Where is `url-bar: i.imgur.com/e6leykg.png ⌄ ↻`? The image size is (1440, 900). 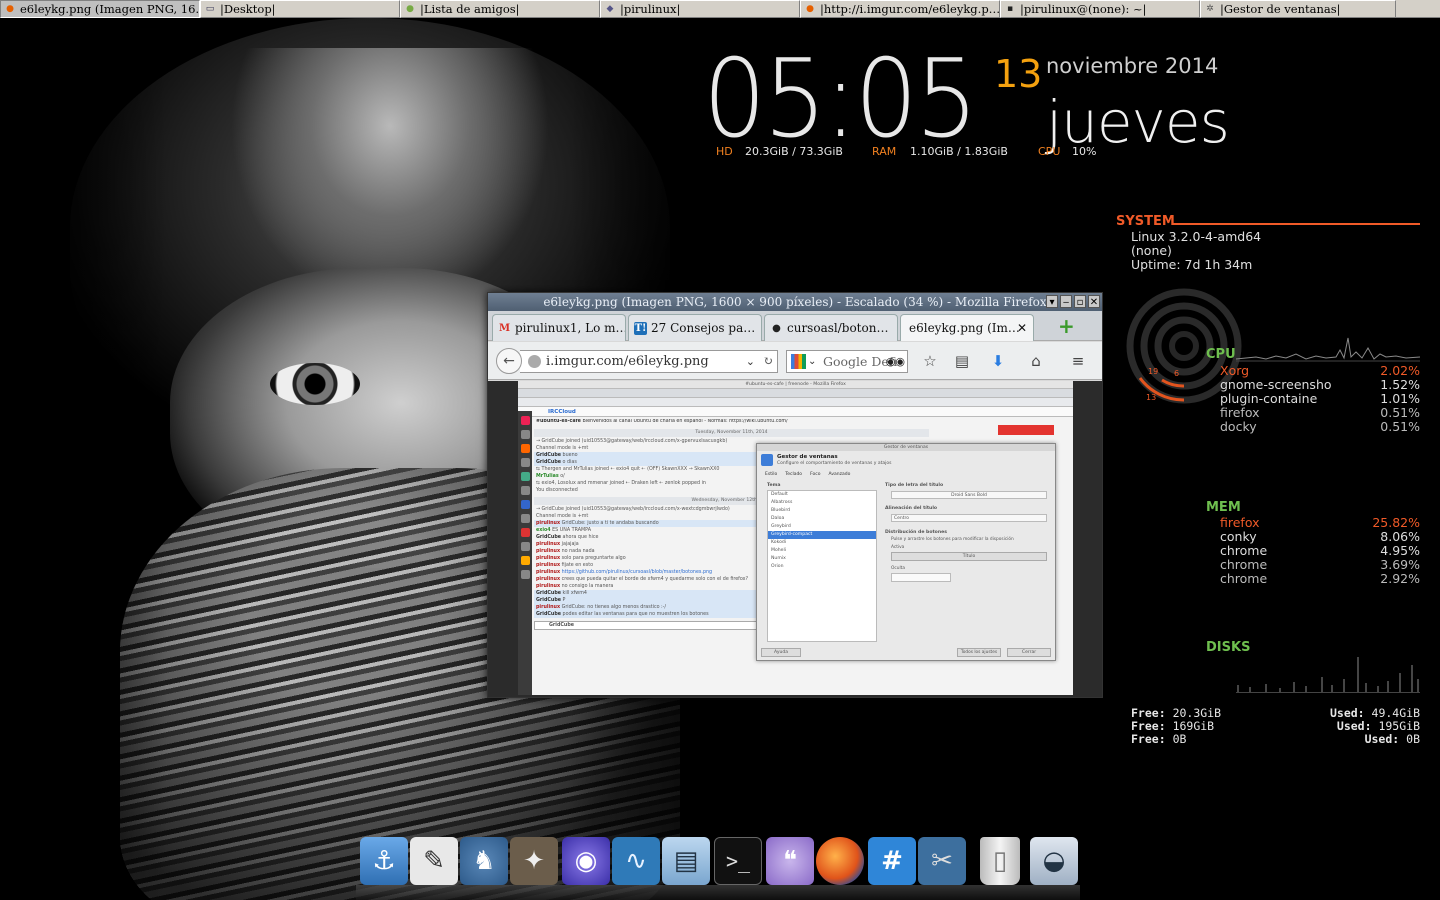
url-bar: i.imgur.com/e6leykg.png ⌄ ↻ is located at coordinates (649, 361).